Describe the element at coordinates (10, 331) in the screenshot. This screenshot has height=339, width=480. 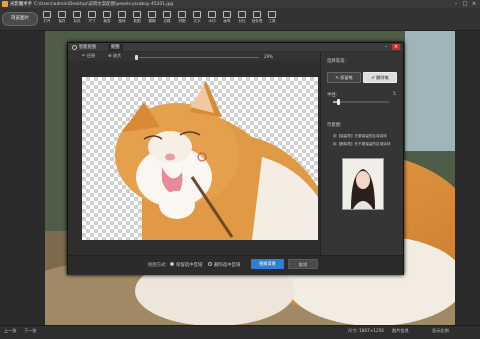
I see `prev-image-button: 上一张` at that location.